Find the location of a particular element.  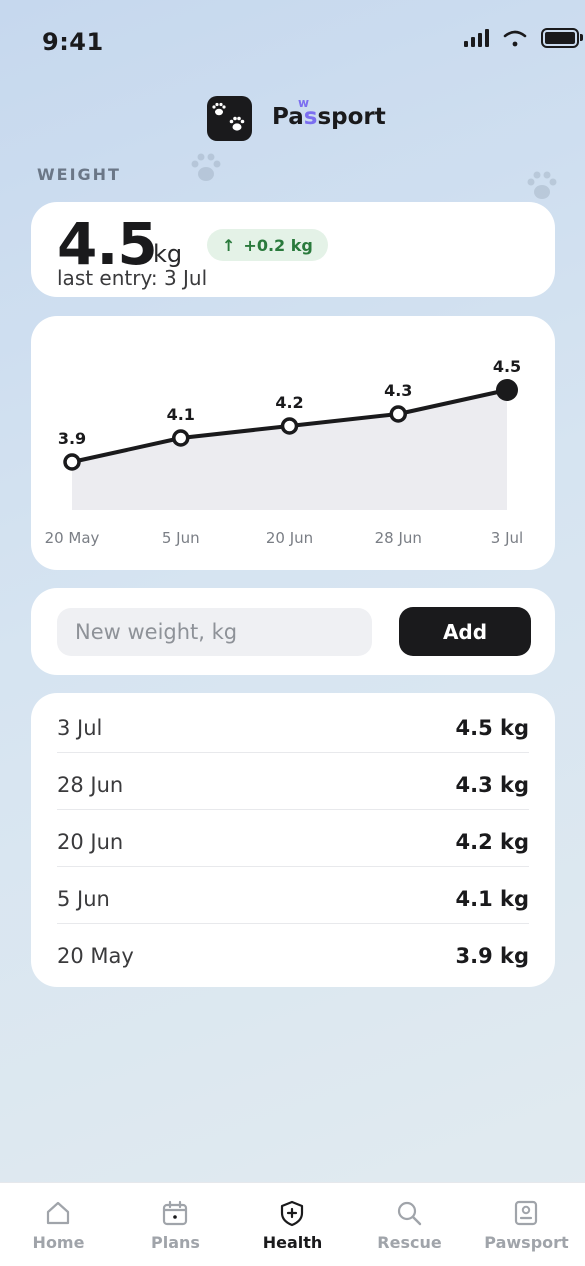

history-value: 4.1 kg is located at coordinates (492, 898).